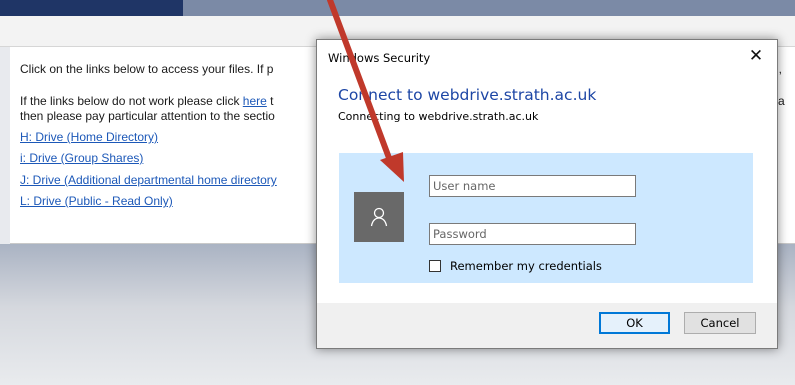 This screenshot has height=385, width=795. What do you see at coordinates (91, 8) in the screenshot?
I see `site-header-accent` at bounding box center [91, 8].